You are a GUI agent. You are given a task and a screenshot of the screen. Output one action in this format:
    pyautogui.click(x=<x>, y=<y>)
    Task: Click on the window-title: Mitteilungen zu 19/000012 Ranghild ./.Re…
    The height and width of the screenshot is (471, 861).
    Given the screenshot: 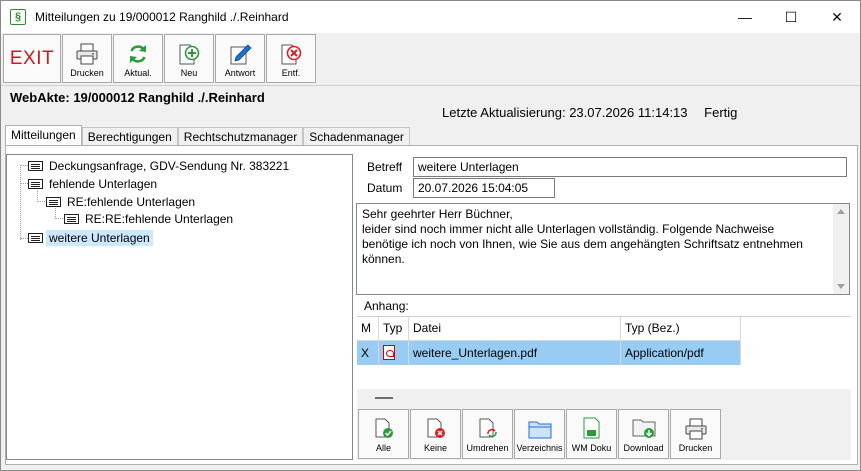 What is the action you would take?
    pyautogui.click(x=162, y=17)
    